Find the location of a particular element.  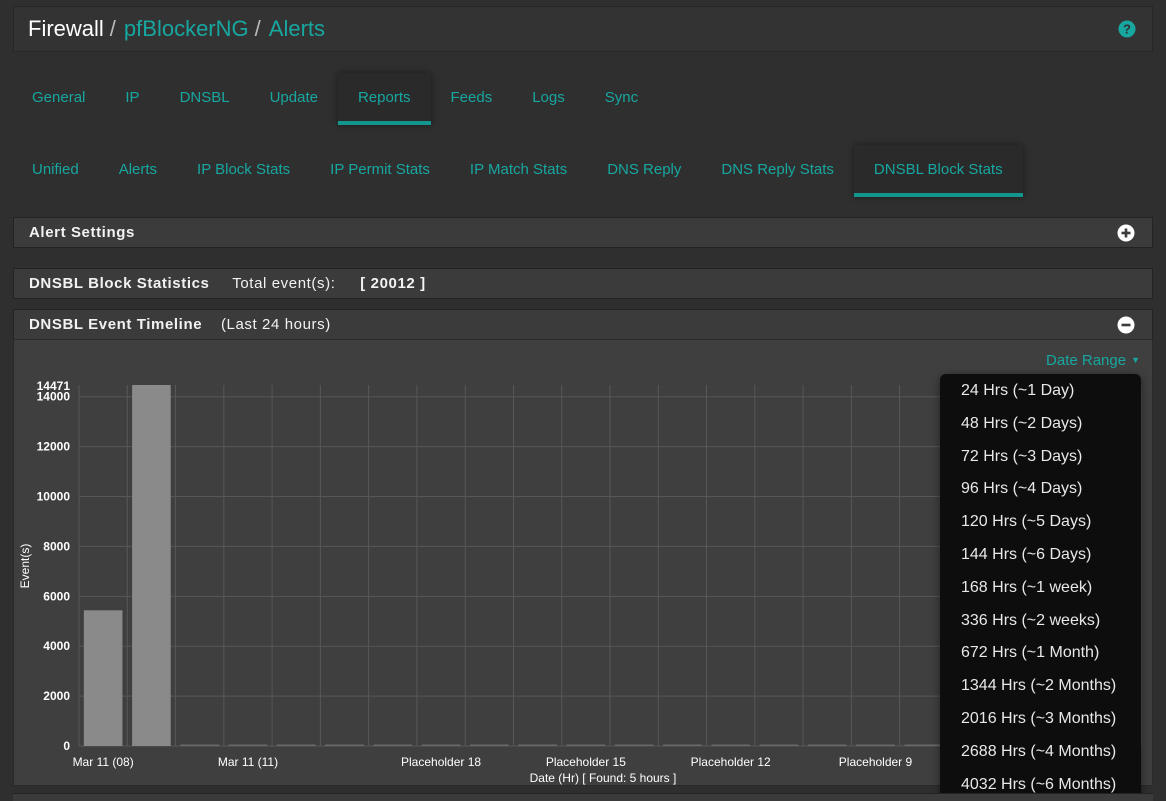

y-tick-label: 8000 is located at coordinates (56, 546).